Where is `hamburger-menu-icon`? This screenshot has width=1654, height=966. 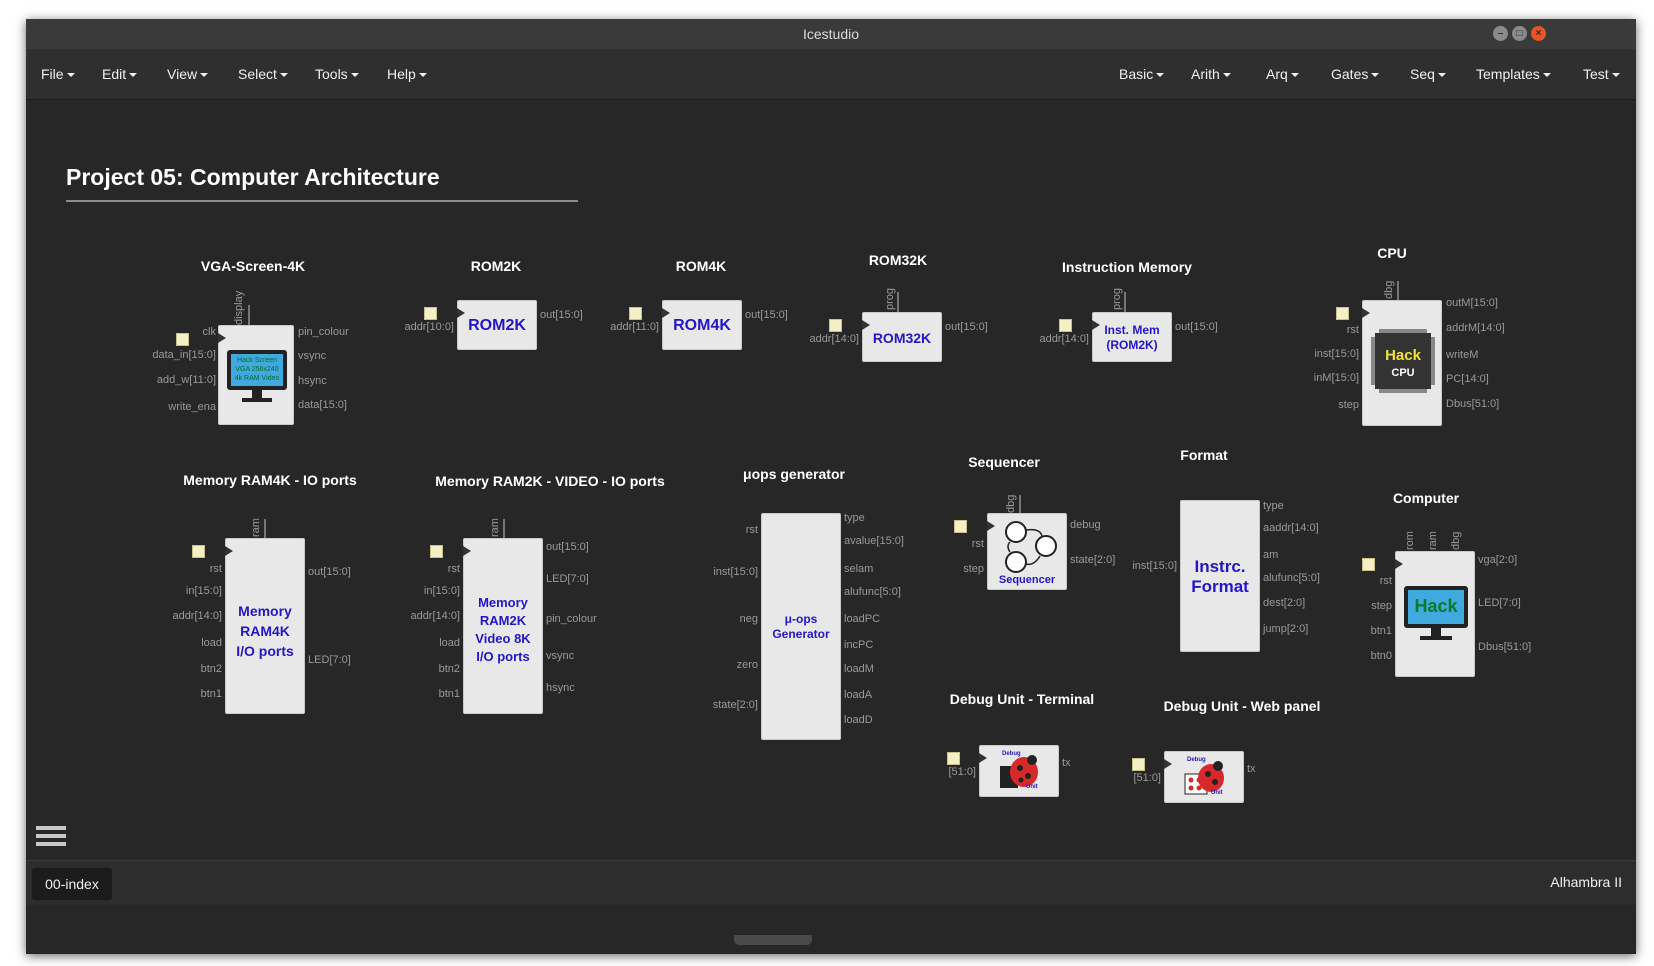 hamburger-menu-icon is located at coordinates (51, 839).